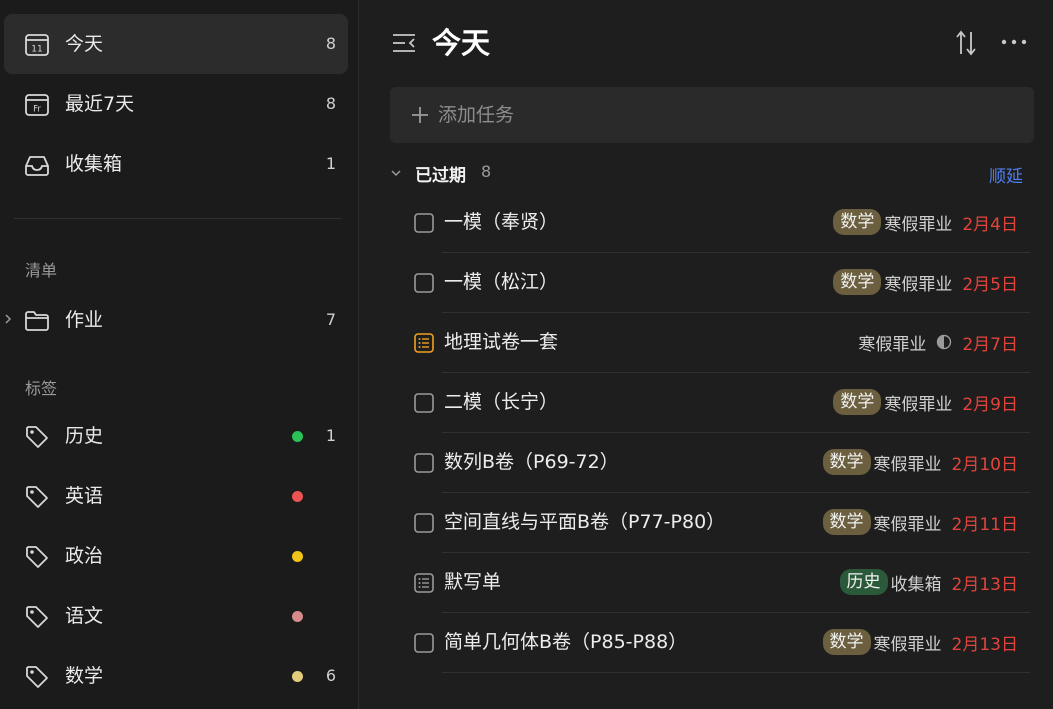  I want to click on task-title: 一模（奉贤）, so click(501, 222).